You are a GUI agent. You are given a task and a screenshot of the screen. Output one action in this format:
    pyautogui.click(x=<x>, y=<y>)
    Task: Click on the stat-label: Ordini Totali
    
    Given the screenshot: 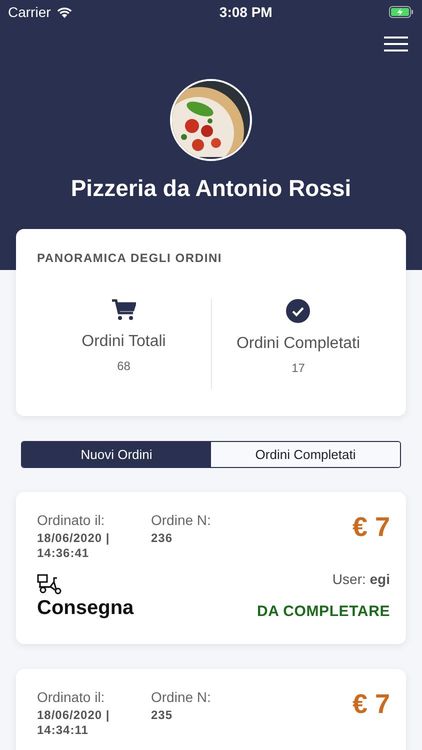 What is the action you would take?
    pyautogui.click(x=124, y=342)
    